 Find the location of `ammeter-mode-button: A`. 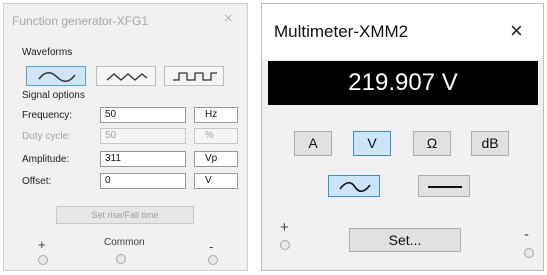

ammeter-mode-button: A is located at coordinates (313, 143).